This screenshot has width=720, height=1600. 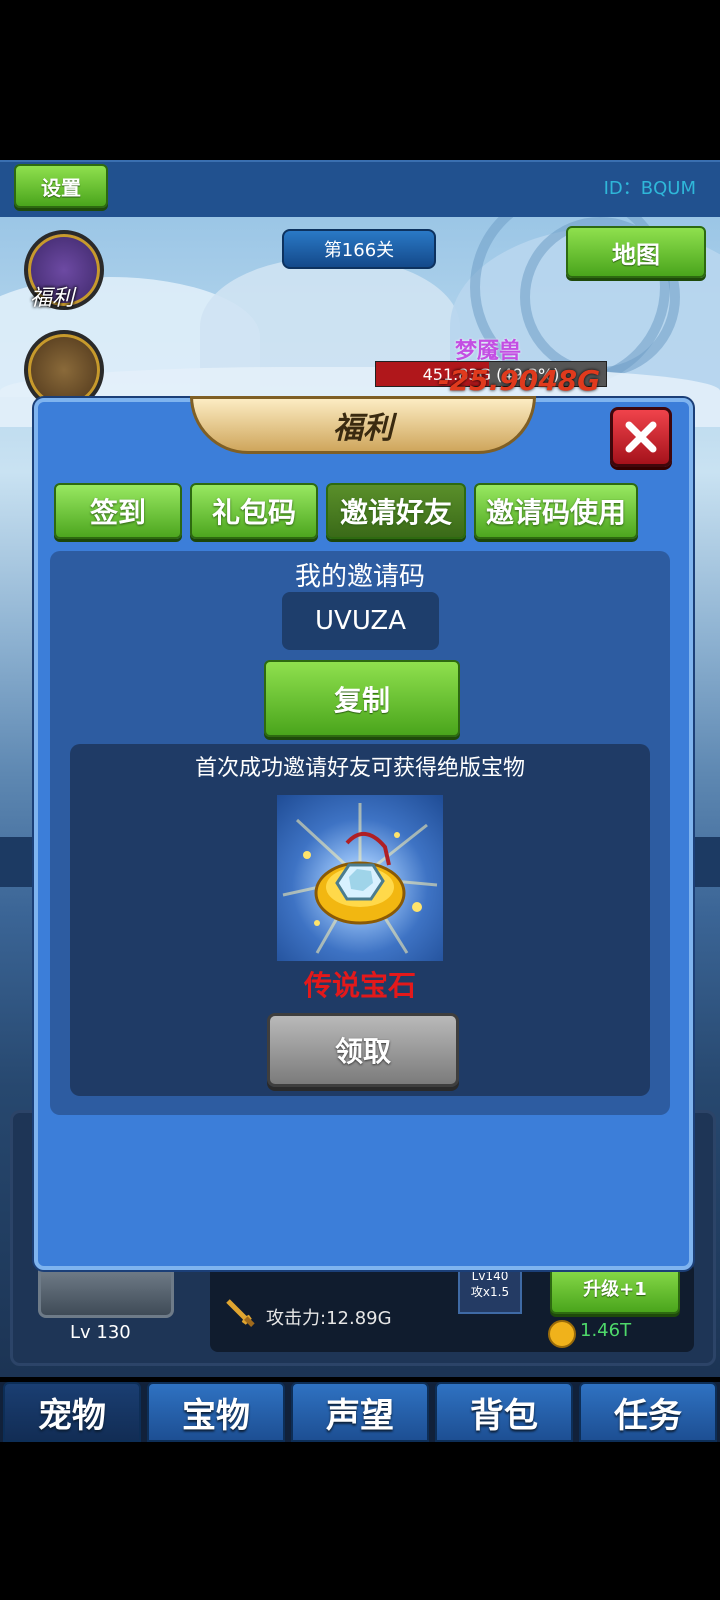 I want to click on damage-number: -25.9048G, so click(x=519, y=380).